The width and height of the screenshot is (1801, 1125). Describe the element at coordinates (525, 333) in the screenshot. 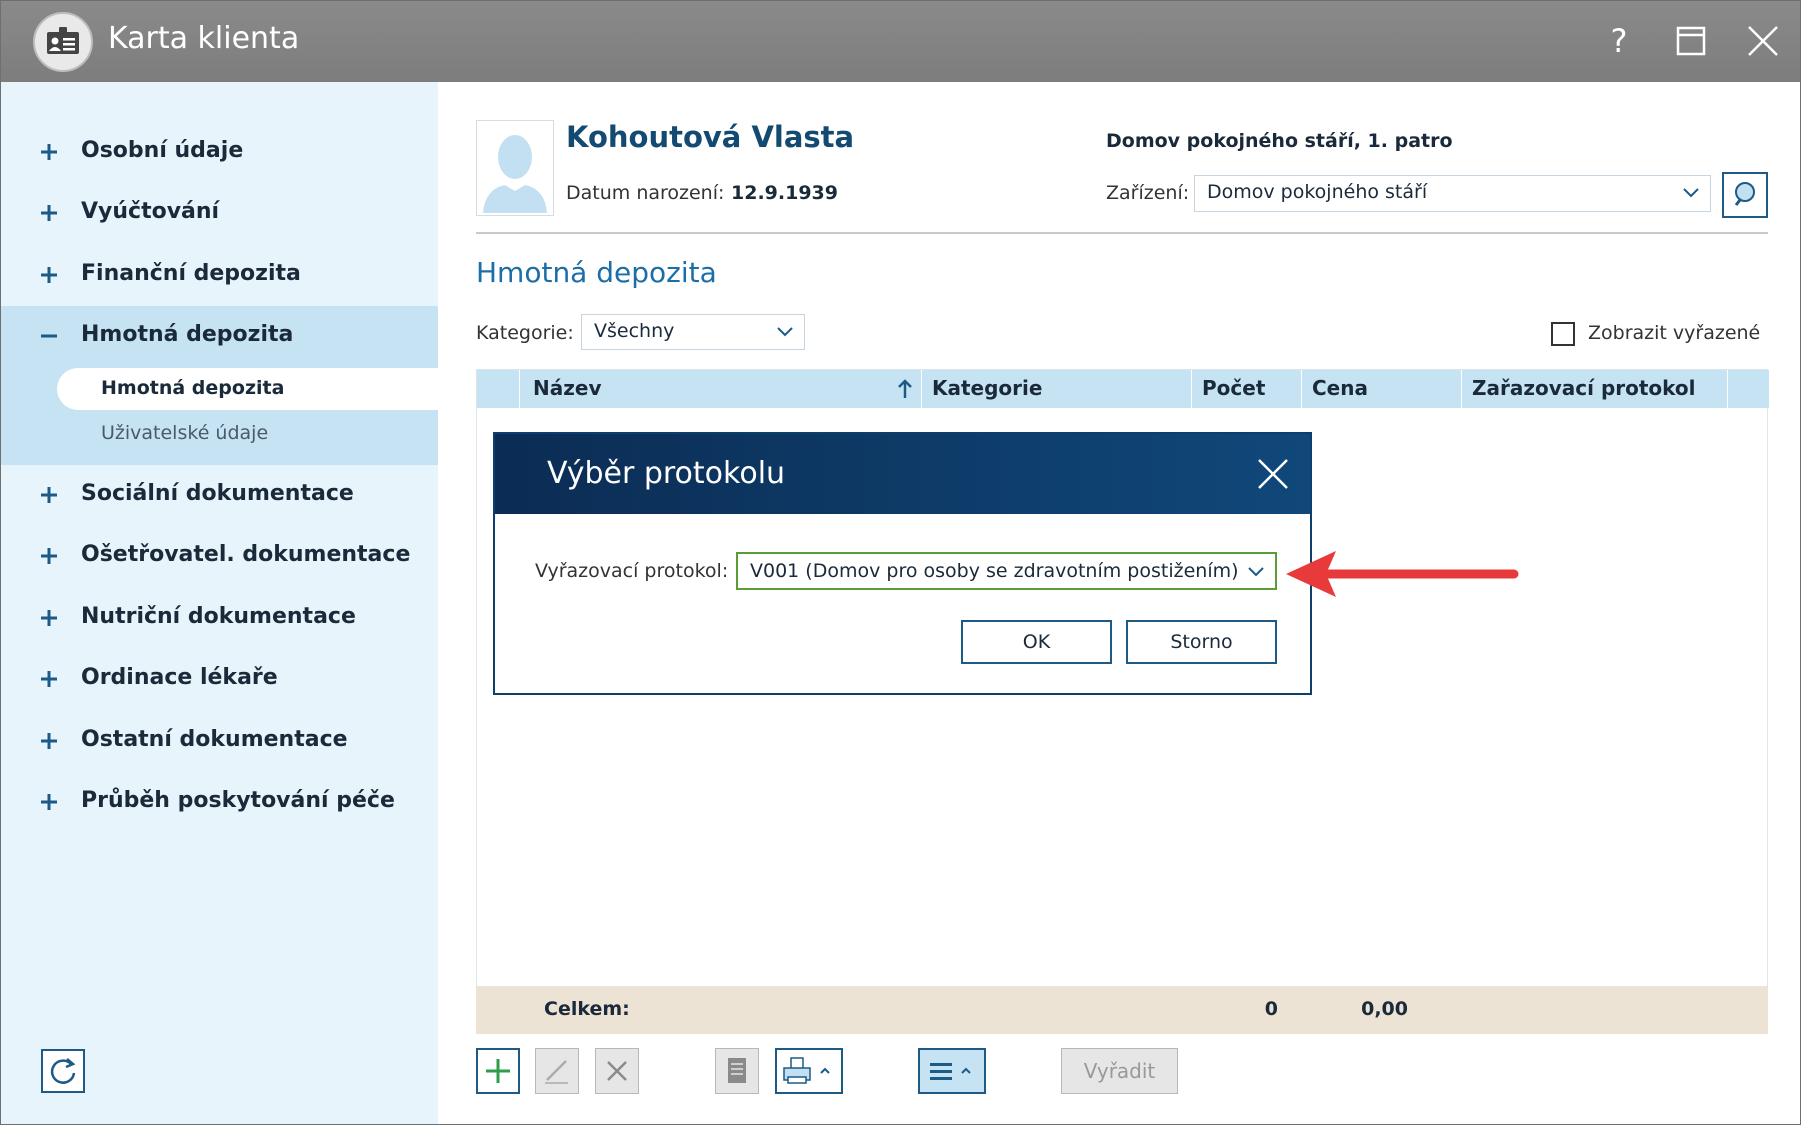

I see `category-label: Kategorie:` at that location.